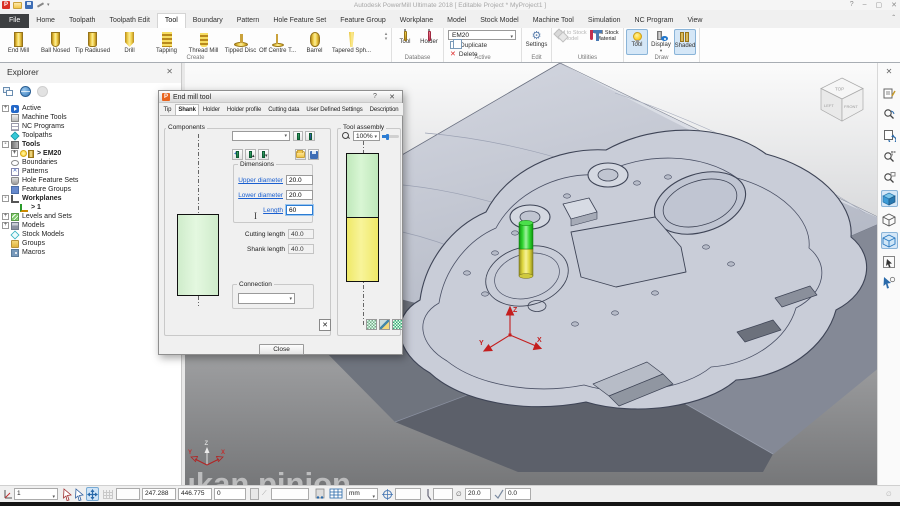 The width and height of the screenshot is (900, 506). Describe the element at coordinates (478, 494) in the screenshot. I see `tool-diameter-field: 20.0` at that location.